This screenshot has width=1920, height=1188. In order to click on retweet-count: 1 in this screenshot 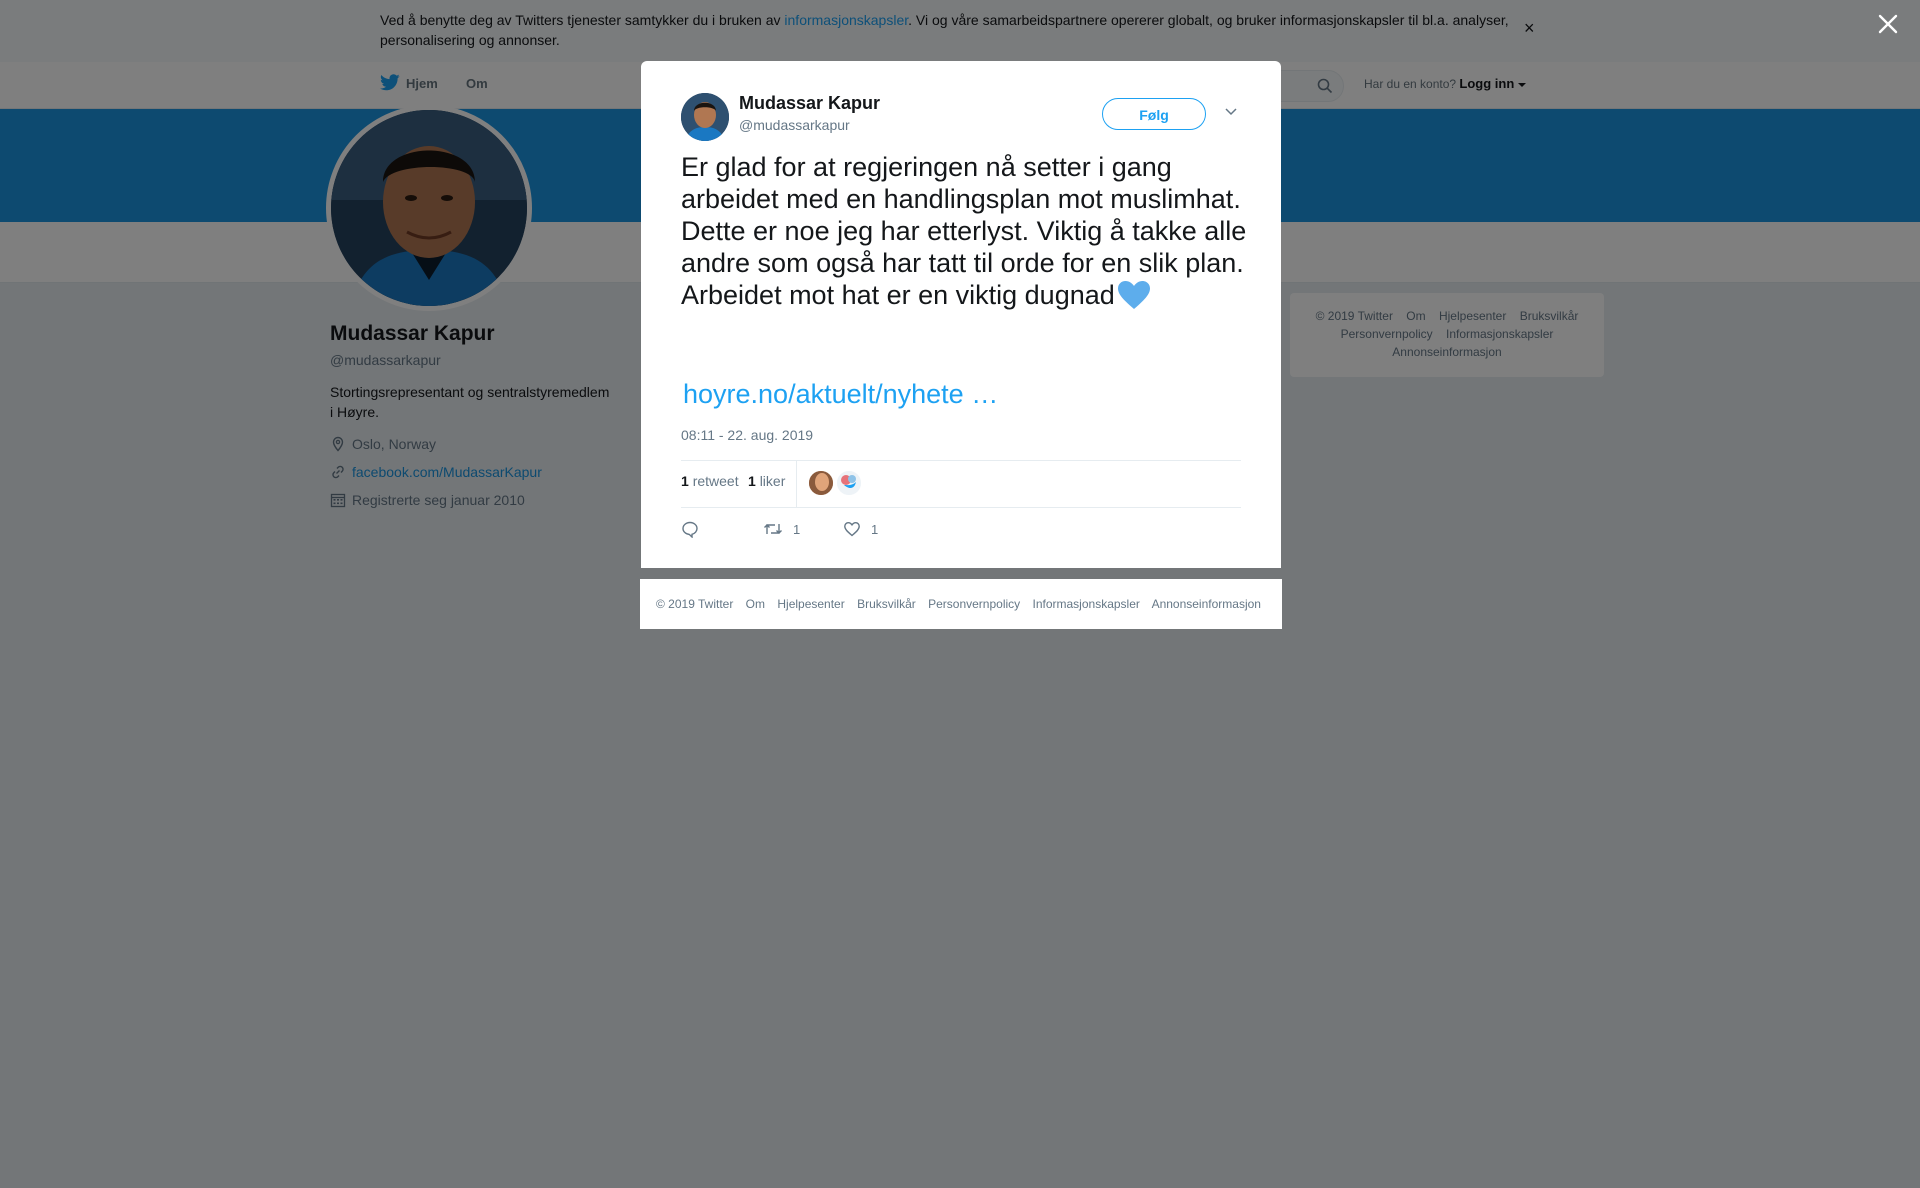, I will do `click(797, 529)`.